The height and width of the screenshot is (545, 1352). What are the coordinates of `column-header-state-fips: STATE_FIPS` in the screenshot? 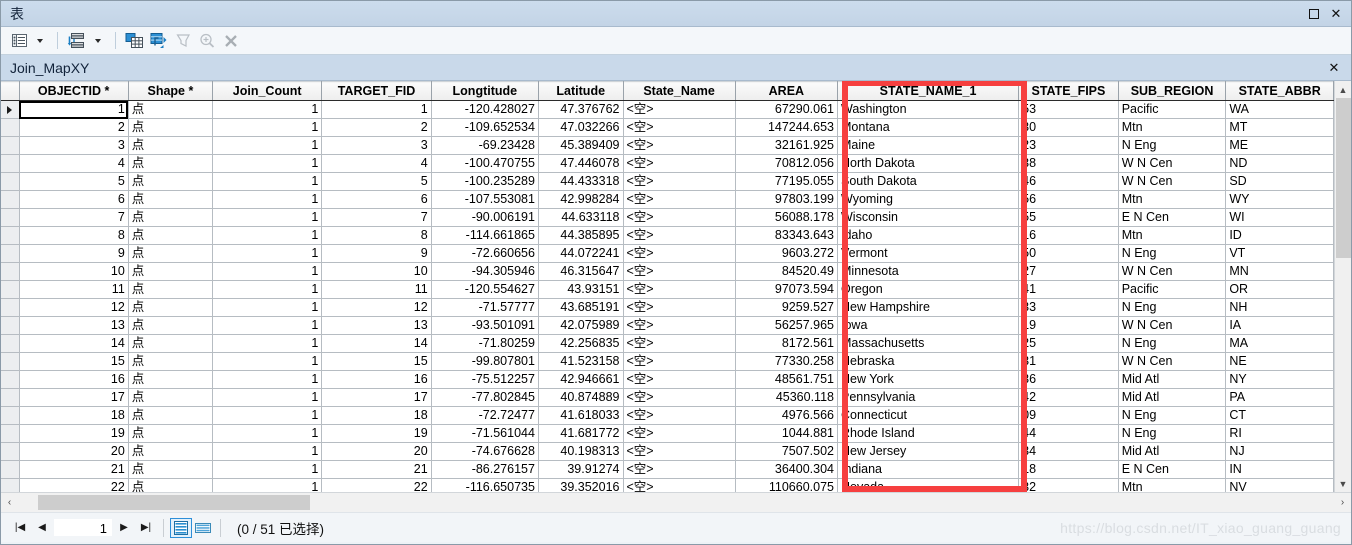 It's located at (1068, 91).